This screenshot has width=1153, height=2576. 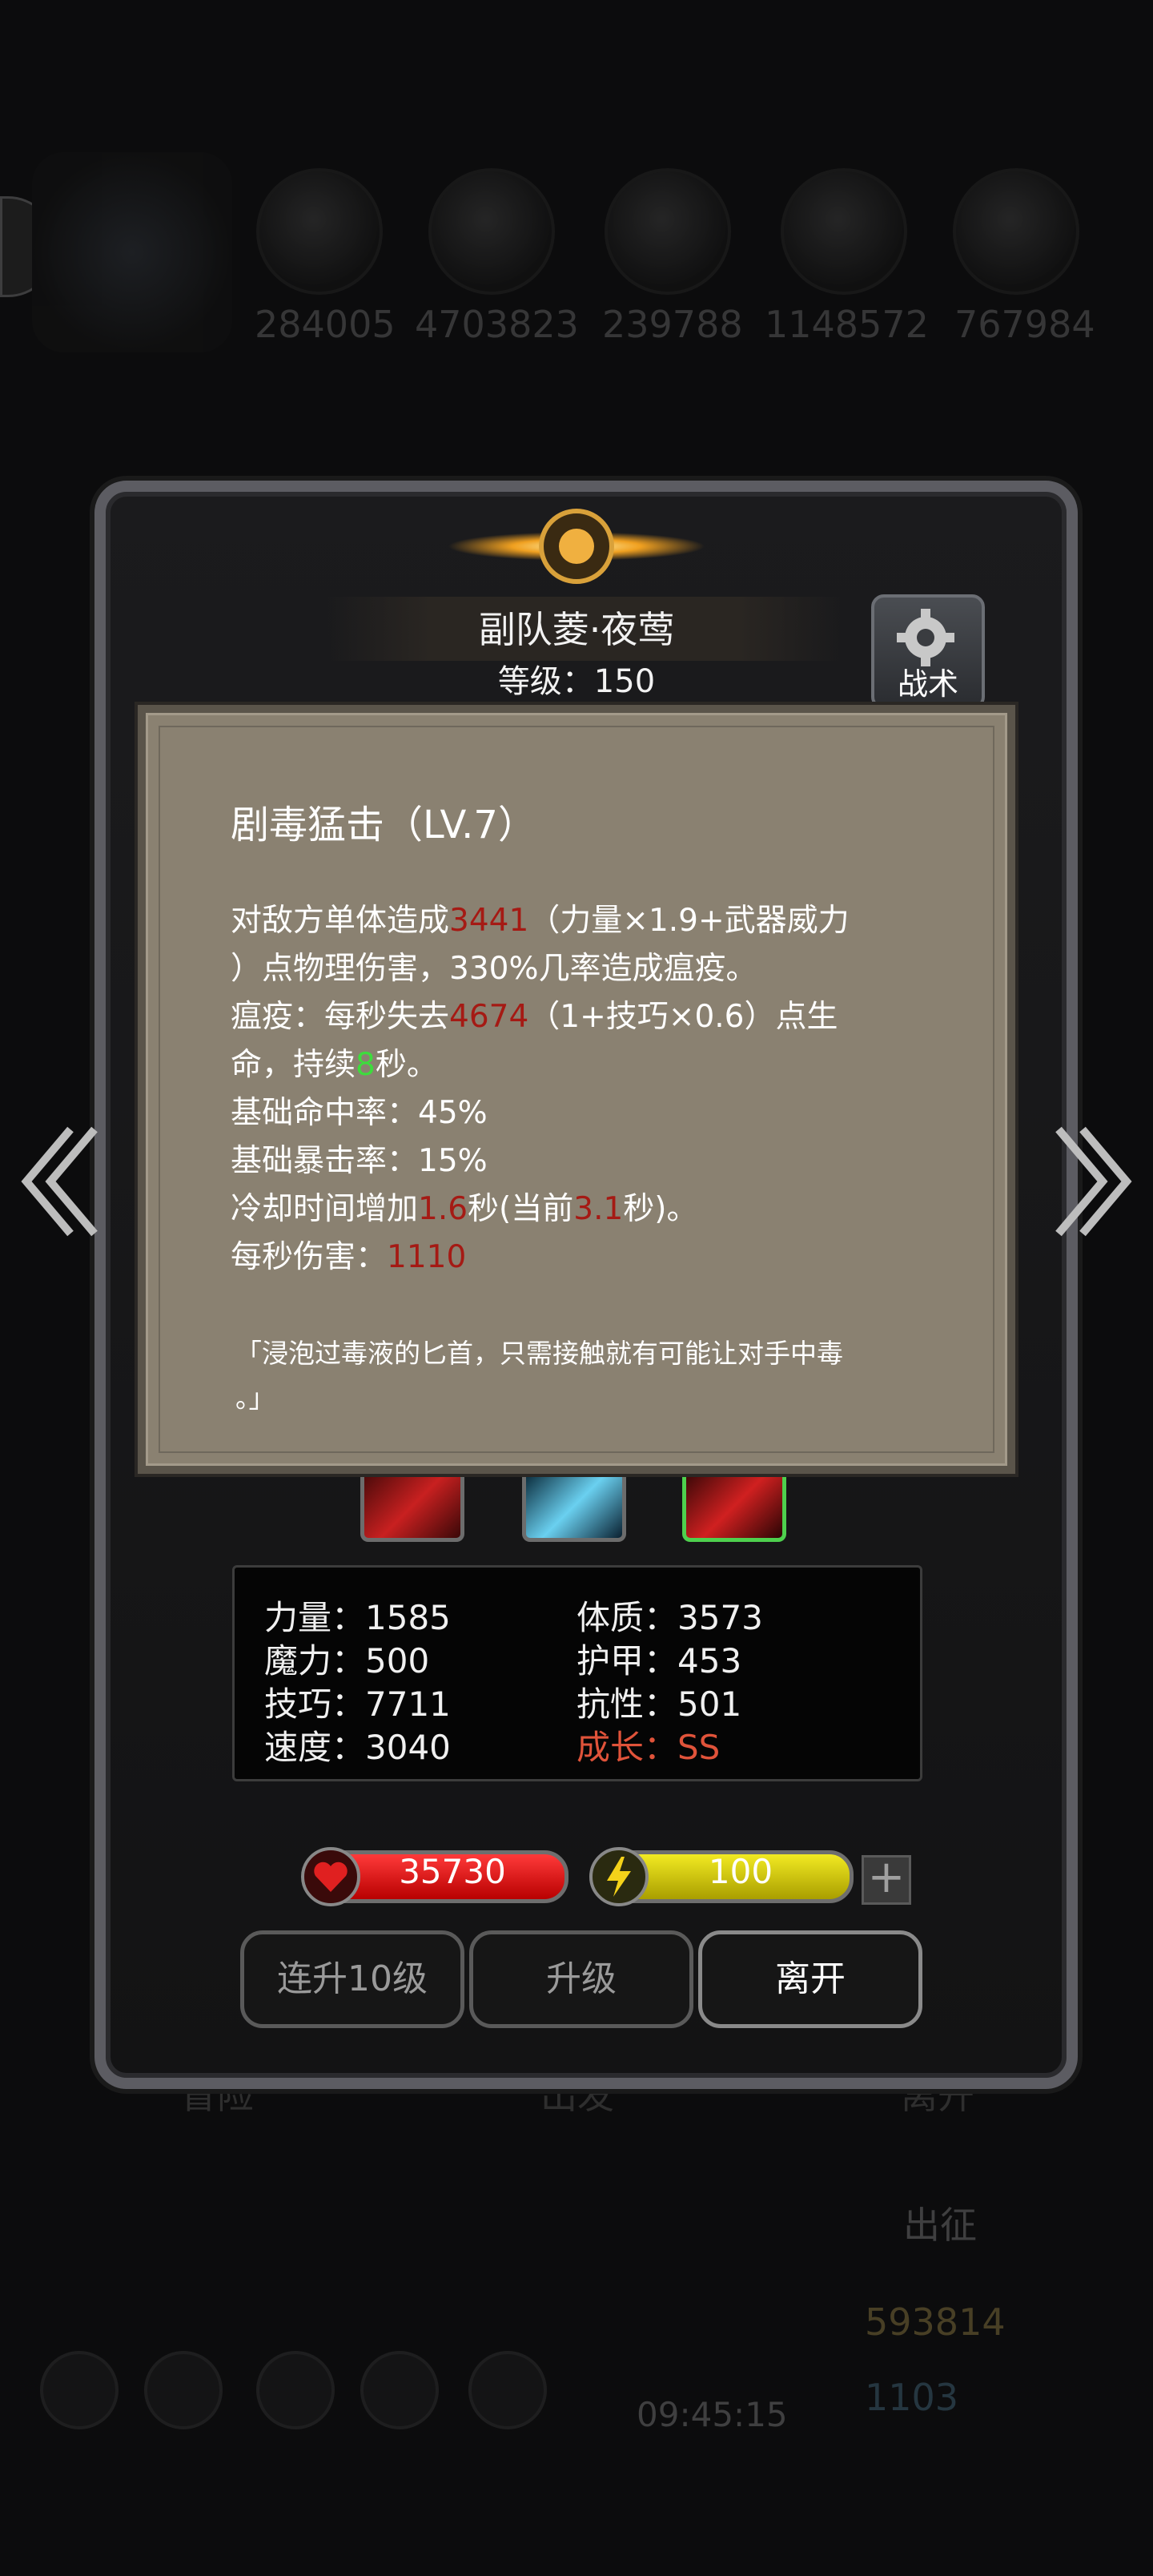 What do you see at coordinates (326, 324) in the screenshot?
I see `resource-value: 284005` at bounding box center [326, 324].